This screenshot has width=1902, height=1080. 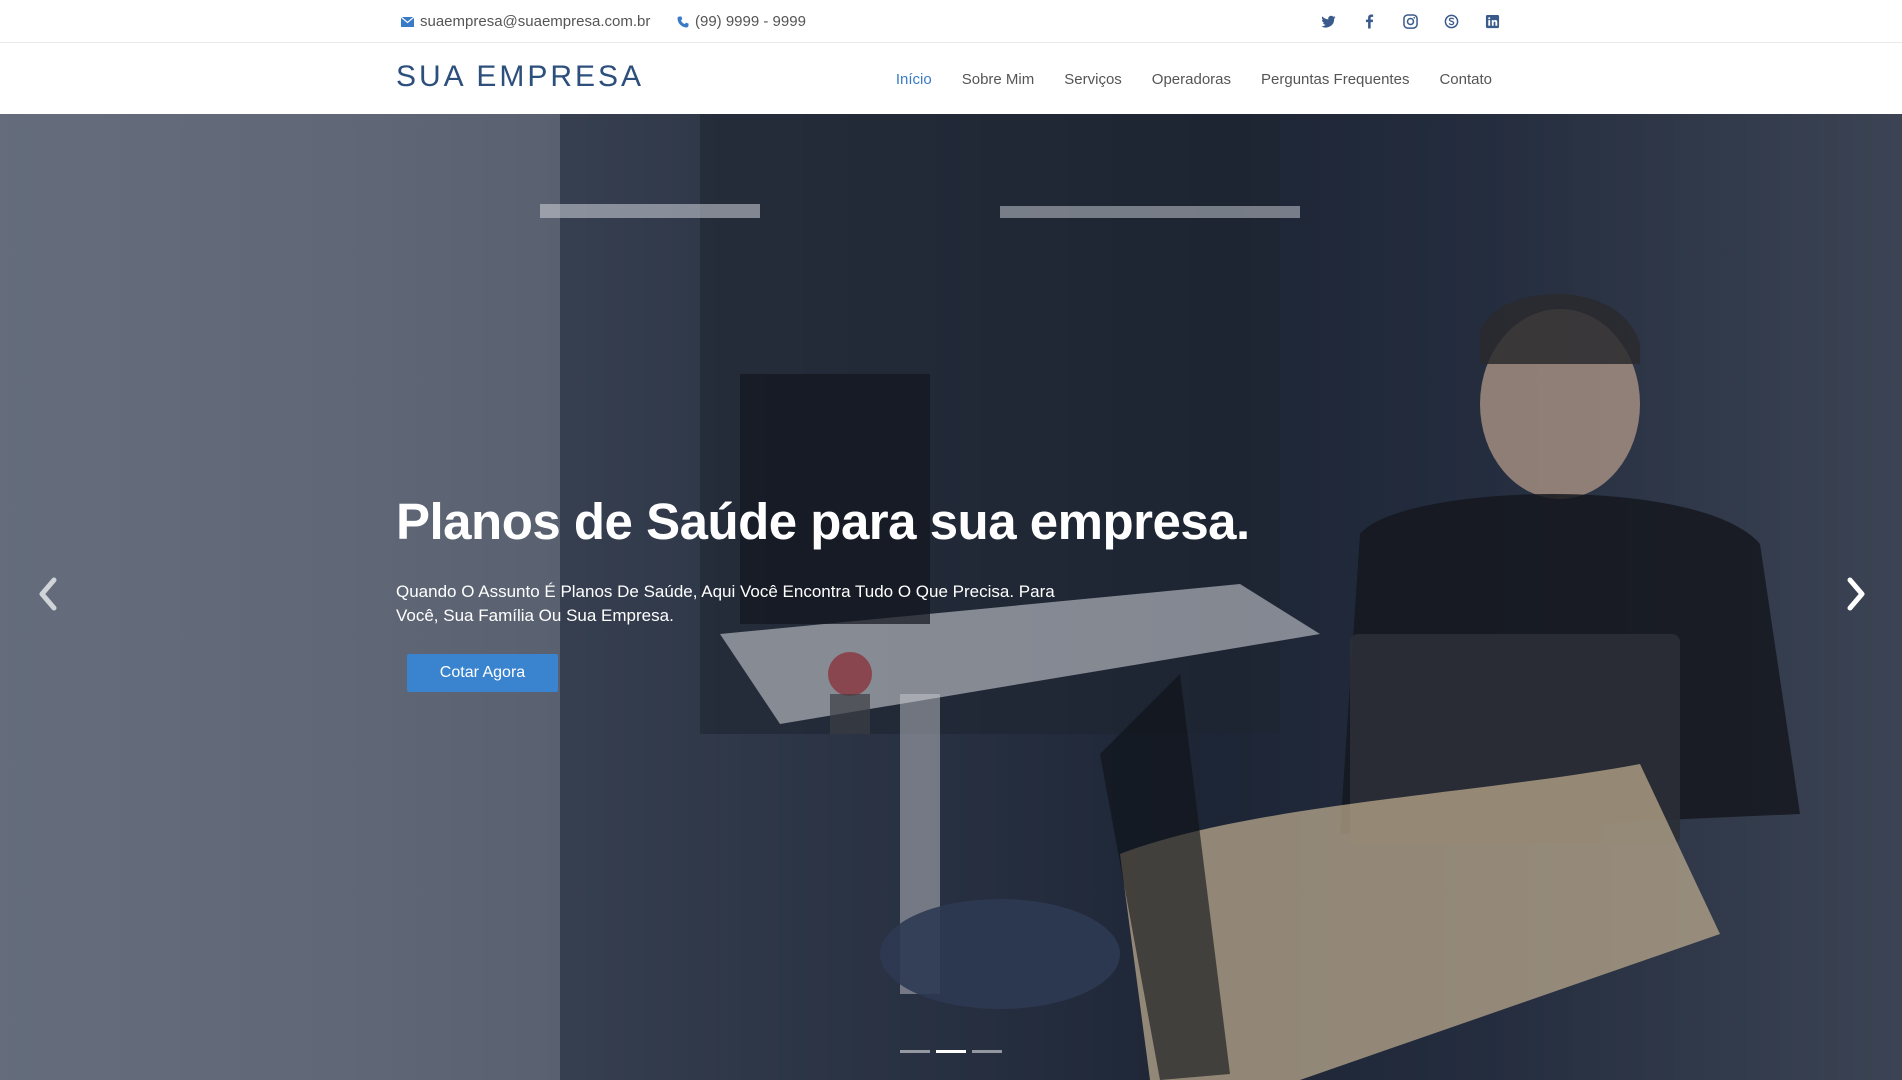 What do you see at coordinates (1451, 21) in the screenshot?
I see `skype-icon` at bounding box center [1451, 21].